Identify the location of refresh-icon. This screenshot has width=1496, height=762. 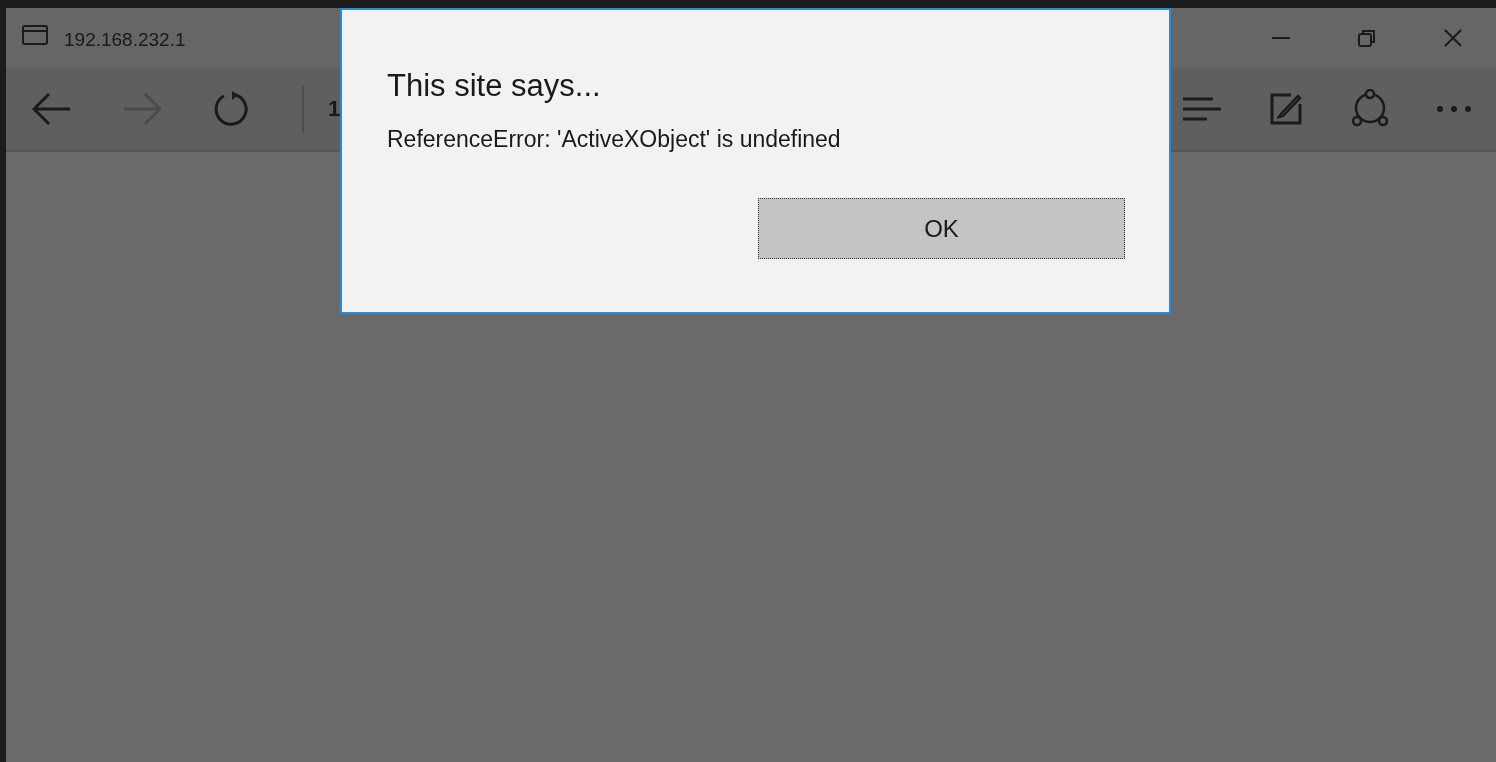
(231, 109).